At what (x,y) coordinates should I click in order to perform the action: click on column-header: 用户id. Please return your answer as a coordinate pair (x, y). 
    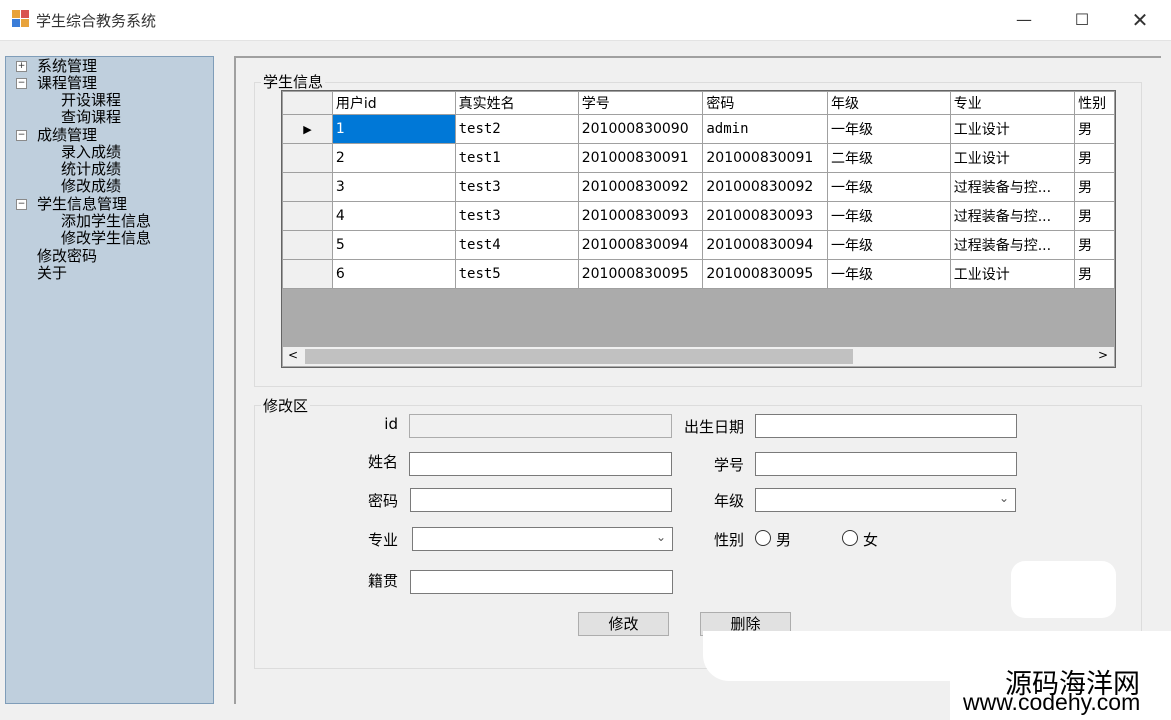
    Looking at the image, I should click on (393, 103).